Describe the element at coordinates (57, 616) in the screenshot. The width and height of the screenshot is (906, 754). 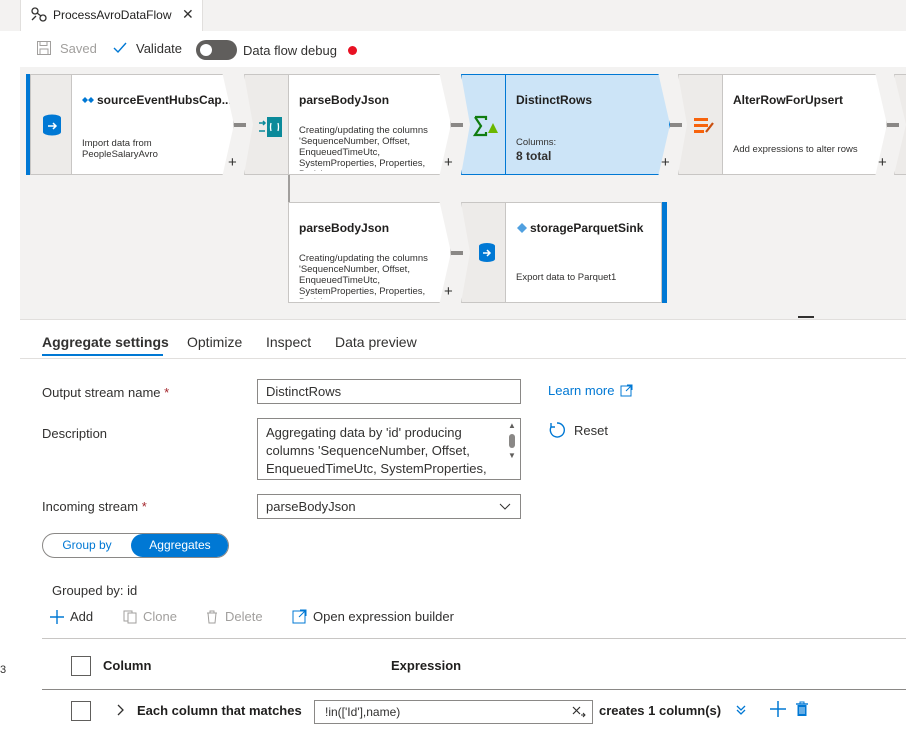
I see `plus-icon` at that location.